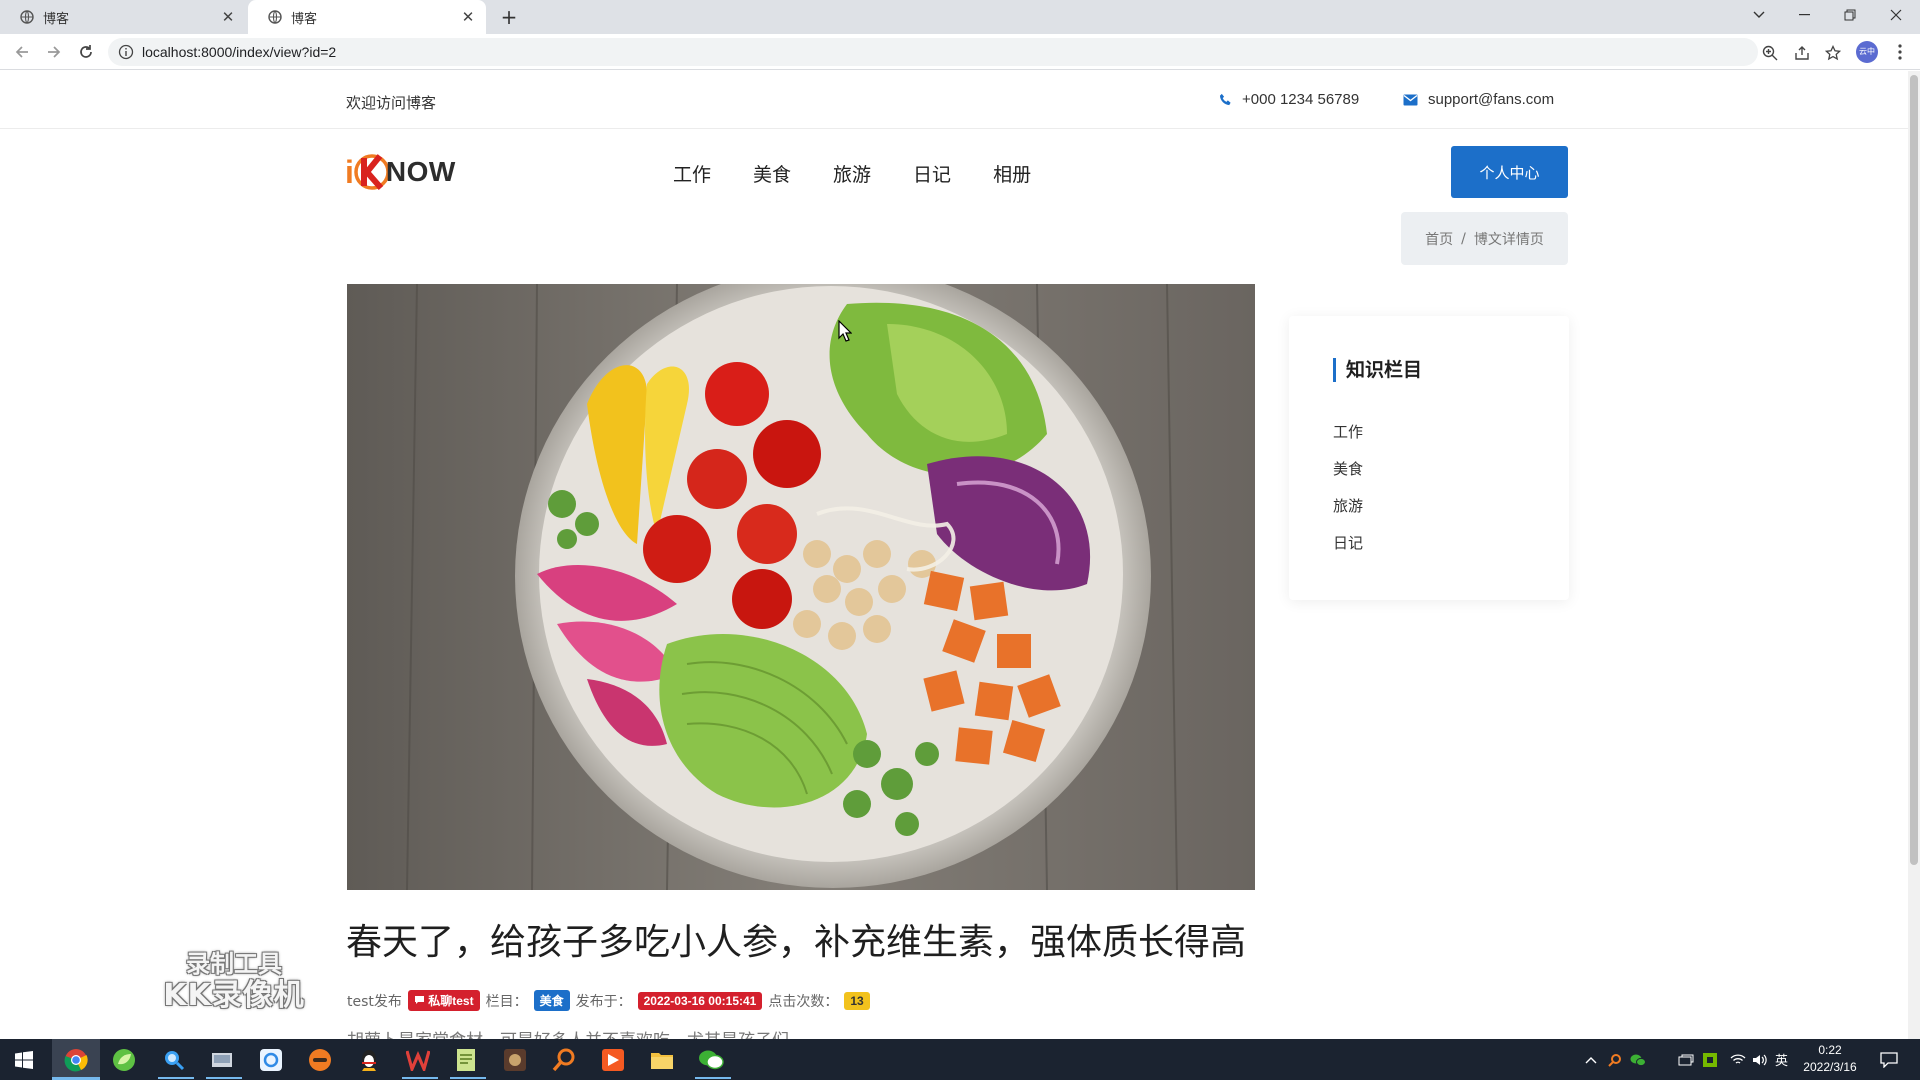 Image resolution: width=1920 pixels, height=1080 pixels. Describe the element at coordinates (551, 1000) in the screenshot. I see `column-badge: 美食` at that location.